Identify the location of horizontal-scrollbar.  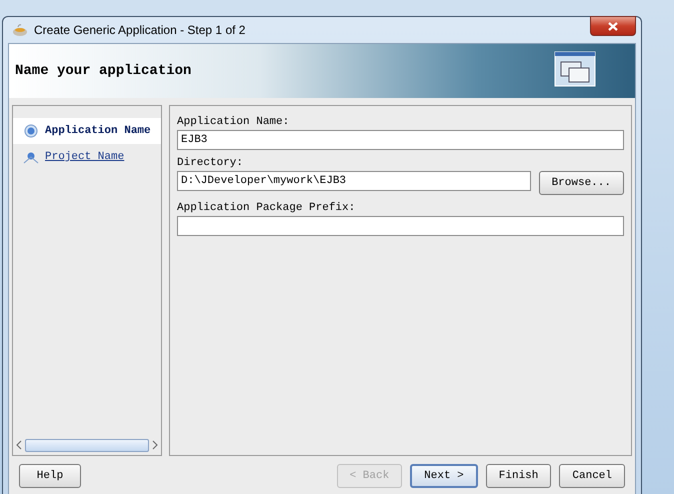
(87, 445).